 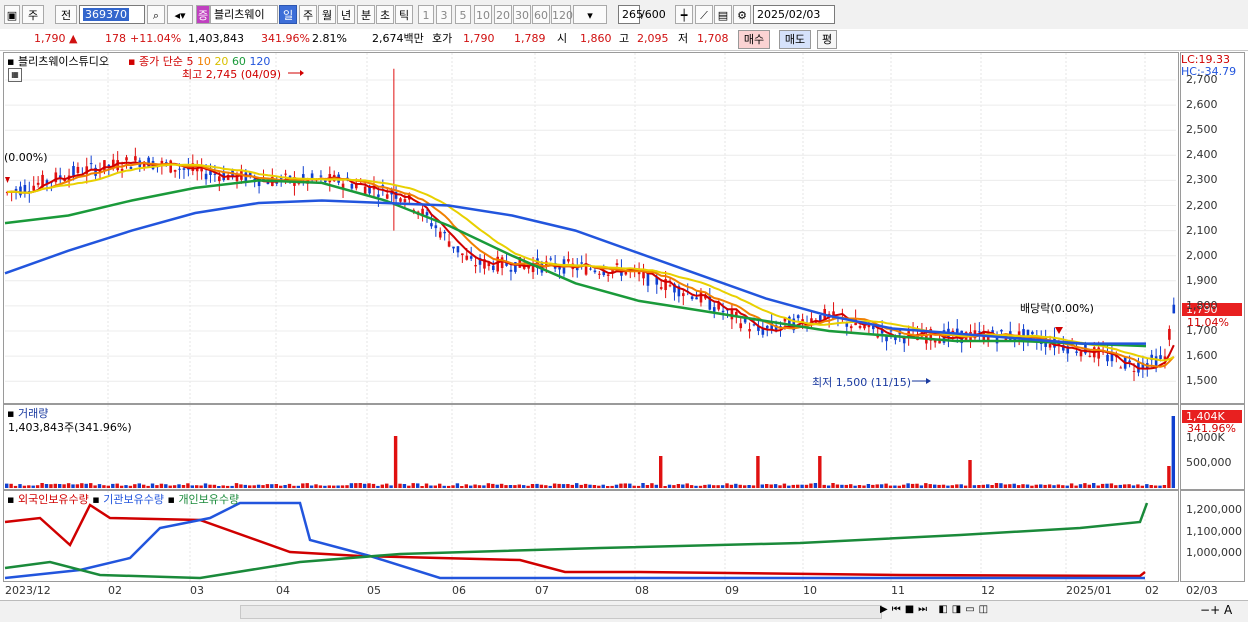 What do you see at coordinates (936, 609) in the screenshot?
I see `nav-buttons: ▶⏮■⏭ ◧◨▭◫` at bounding box center [936, 609].